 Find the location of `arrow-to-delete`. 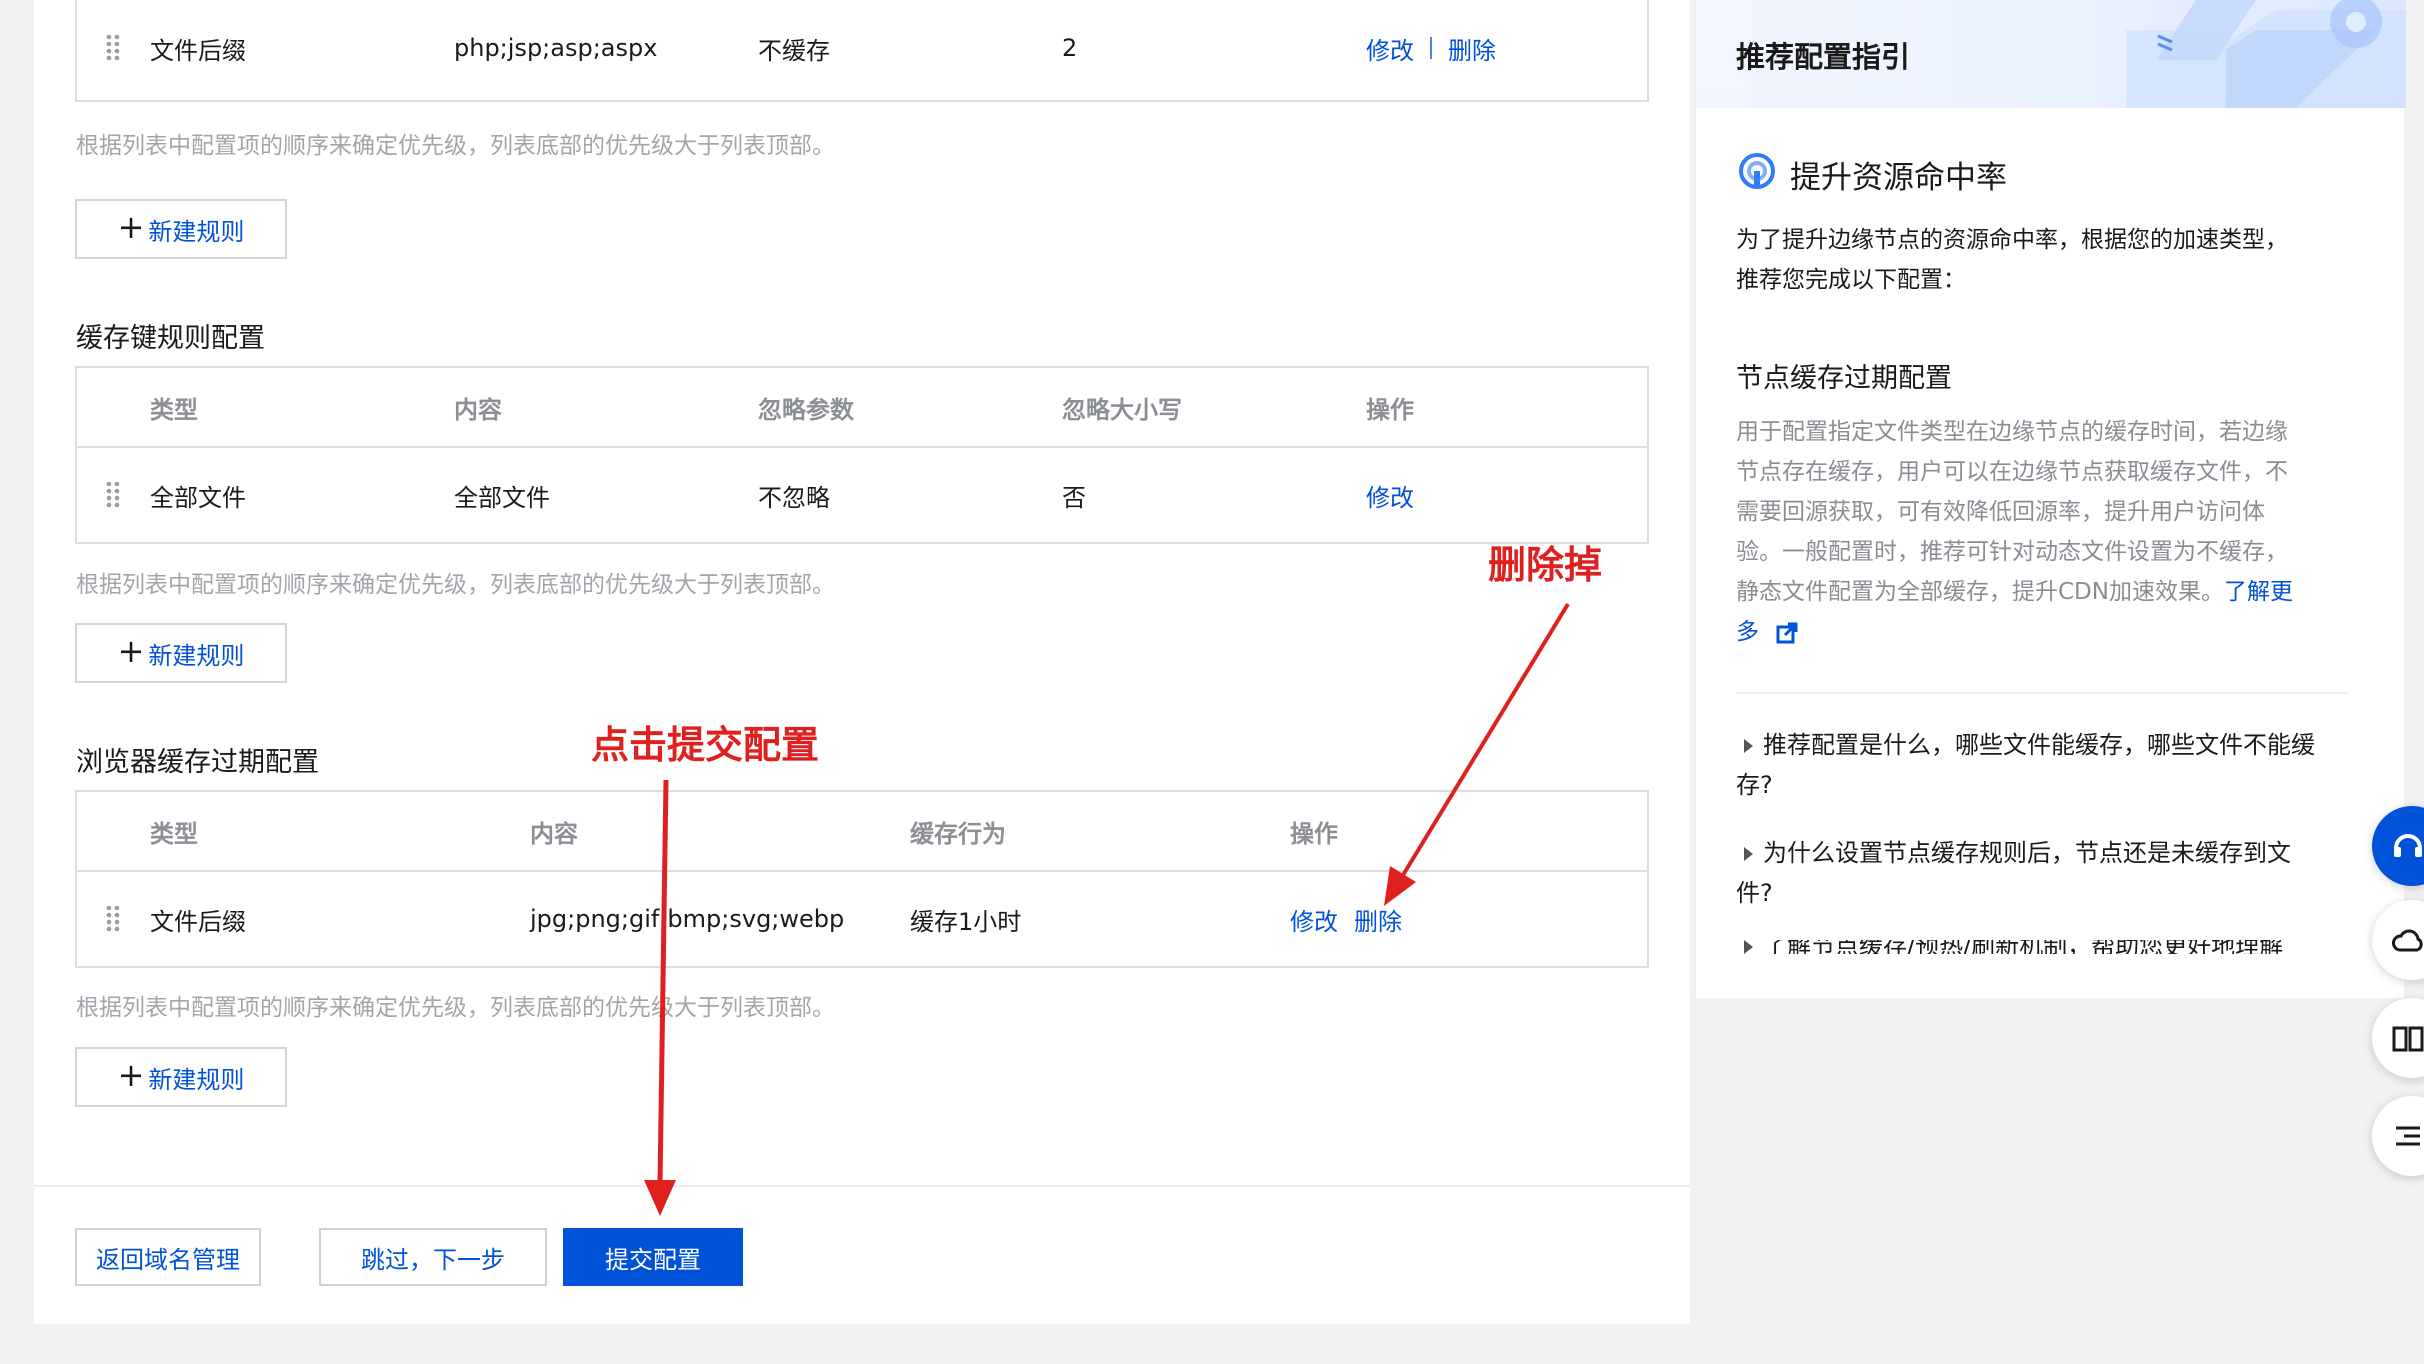

arrow-to-delete is located at coordinates (1477, 754).